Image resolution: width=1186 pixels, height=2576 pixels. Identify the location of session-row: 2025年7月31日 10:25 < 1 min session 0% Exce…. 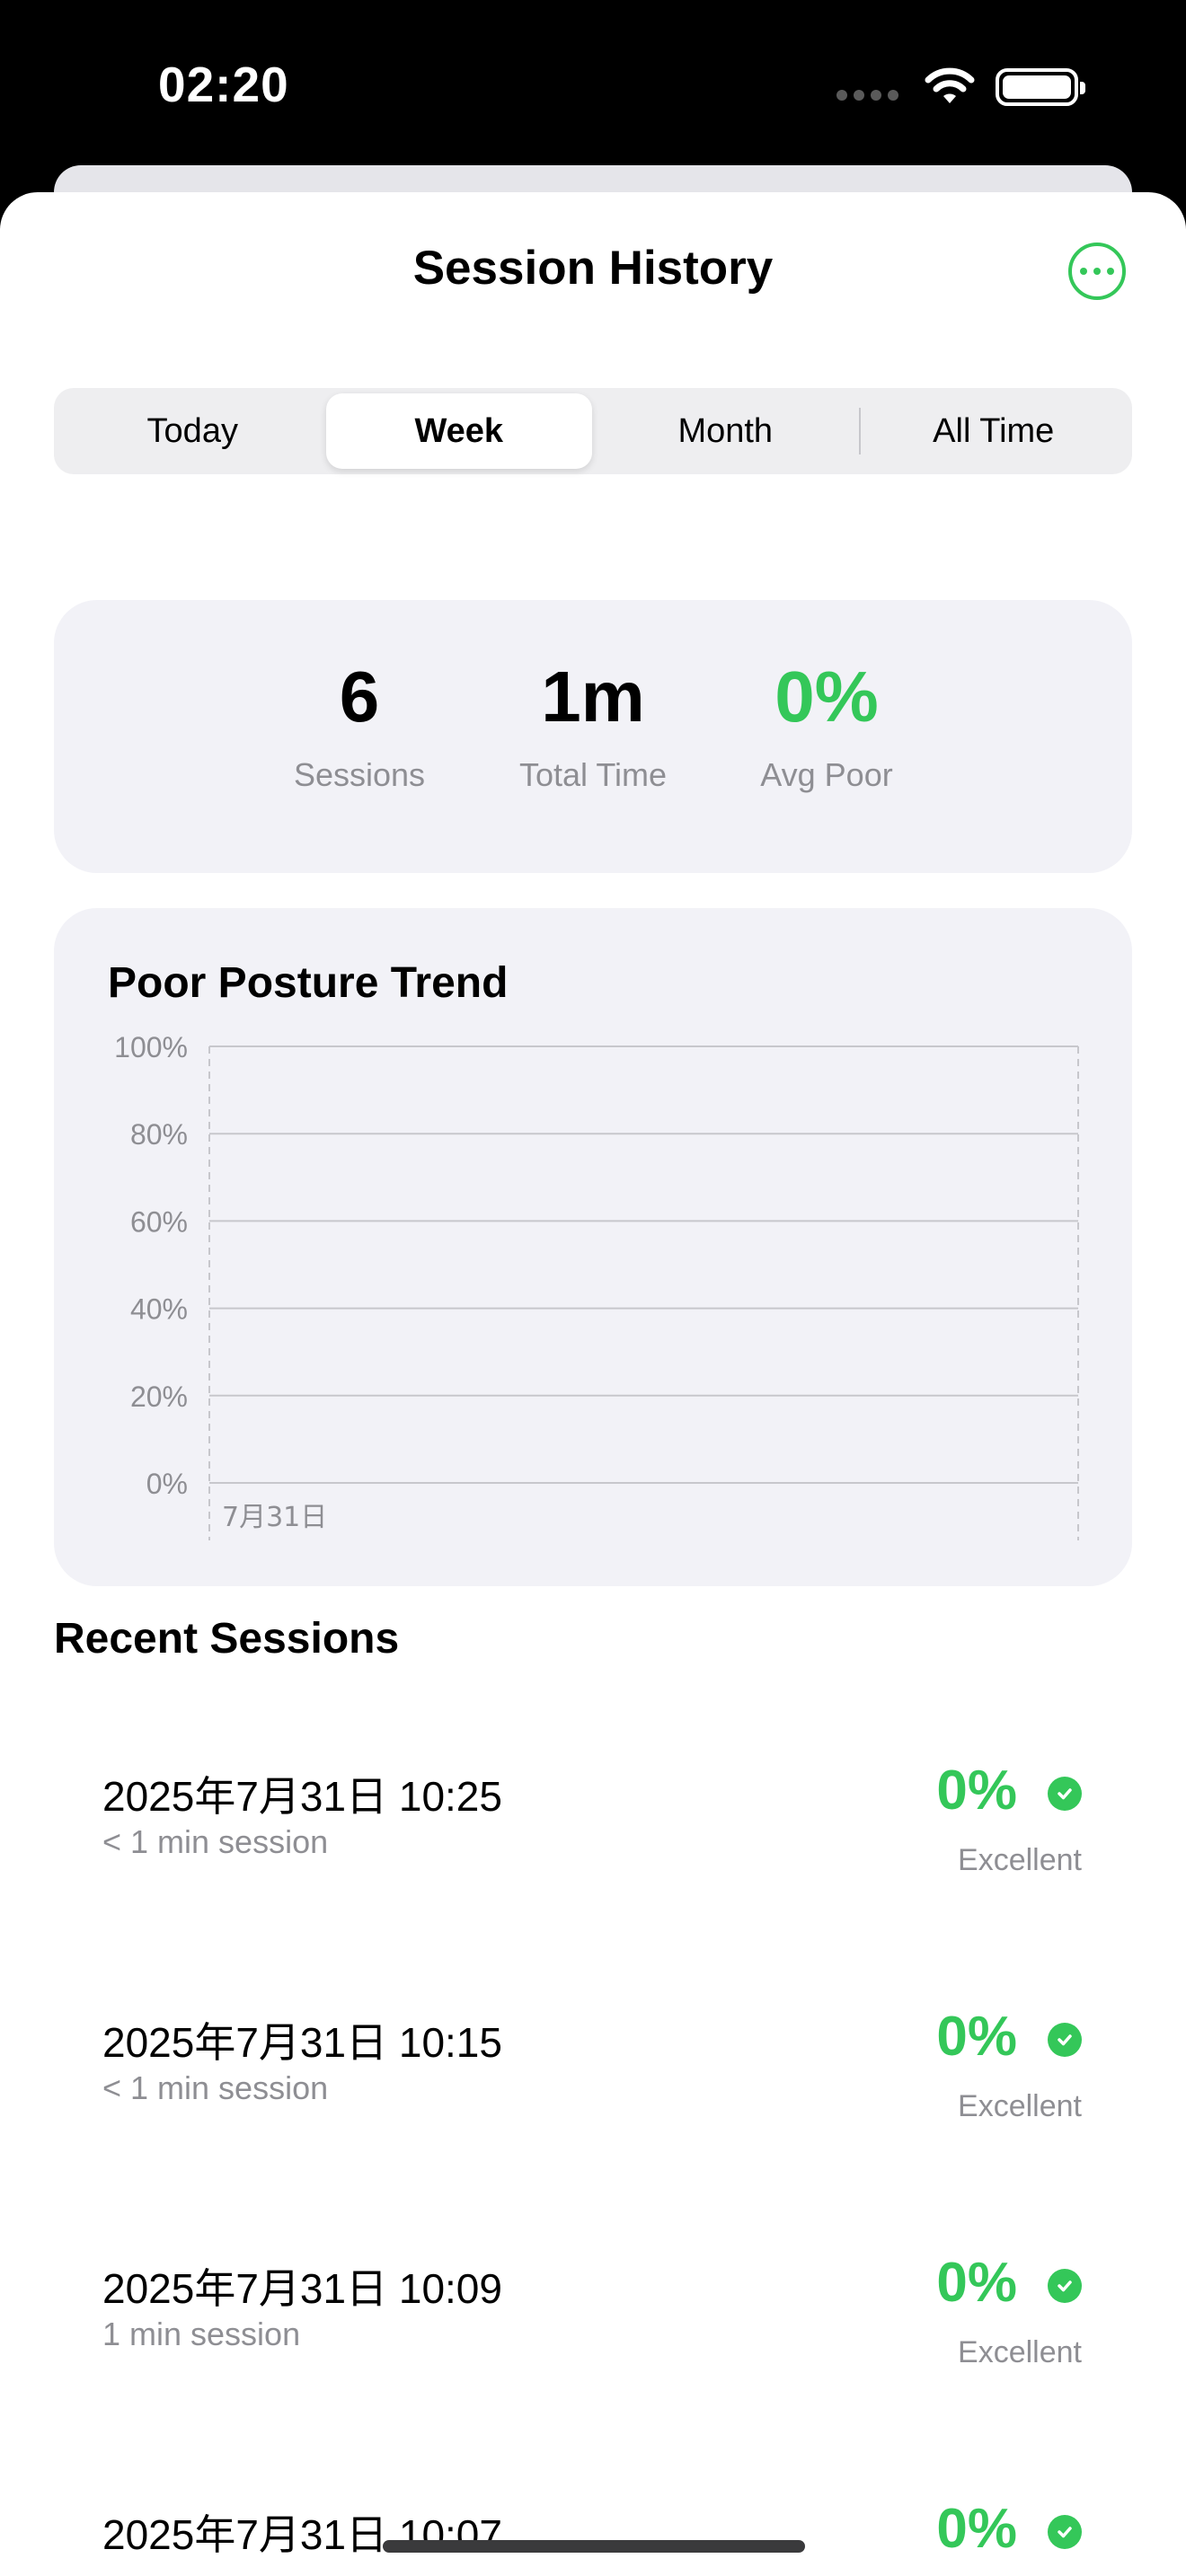
(593, 1852).